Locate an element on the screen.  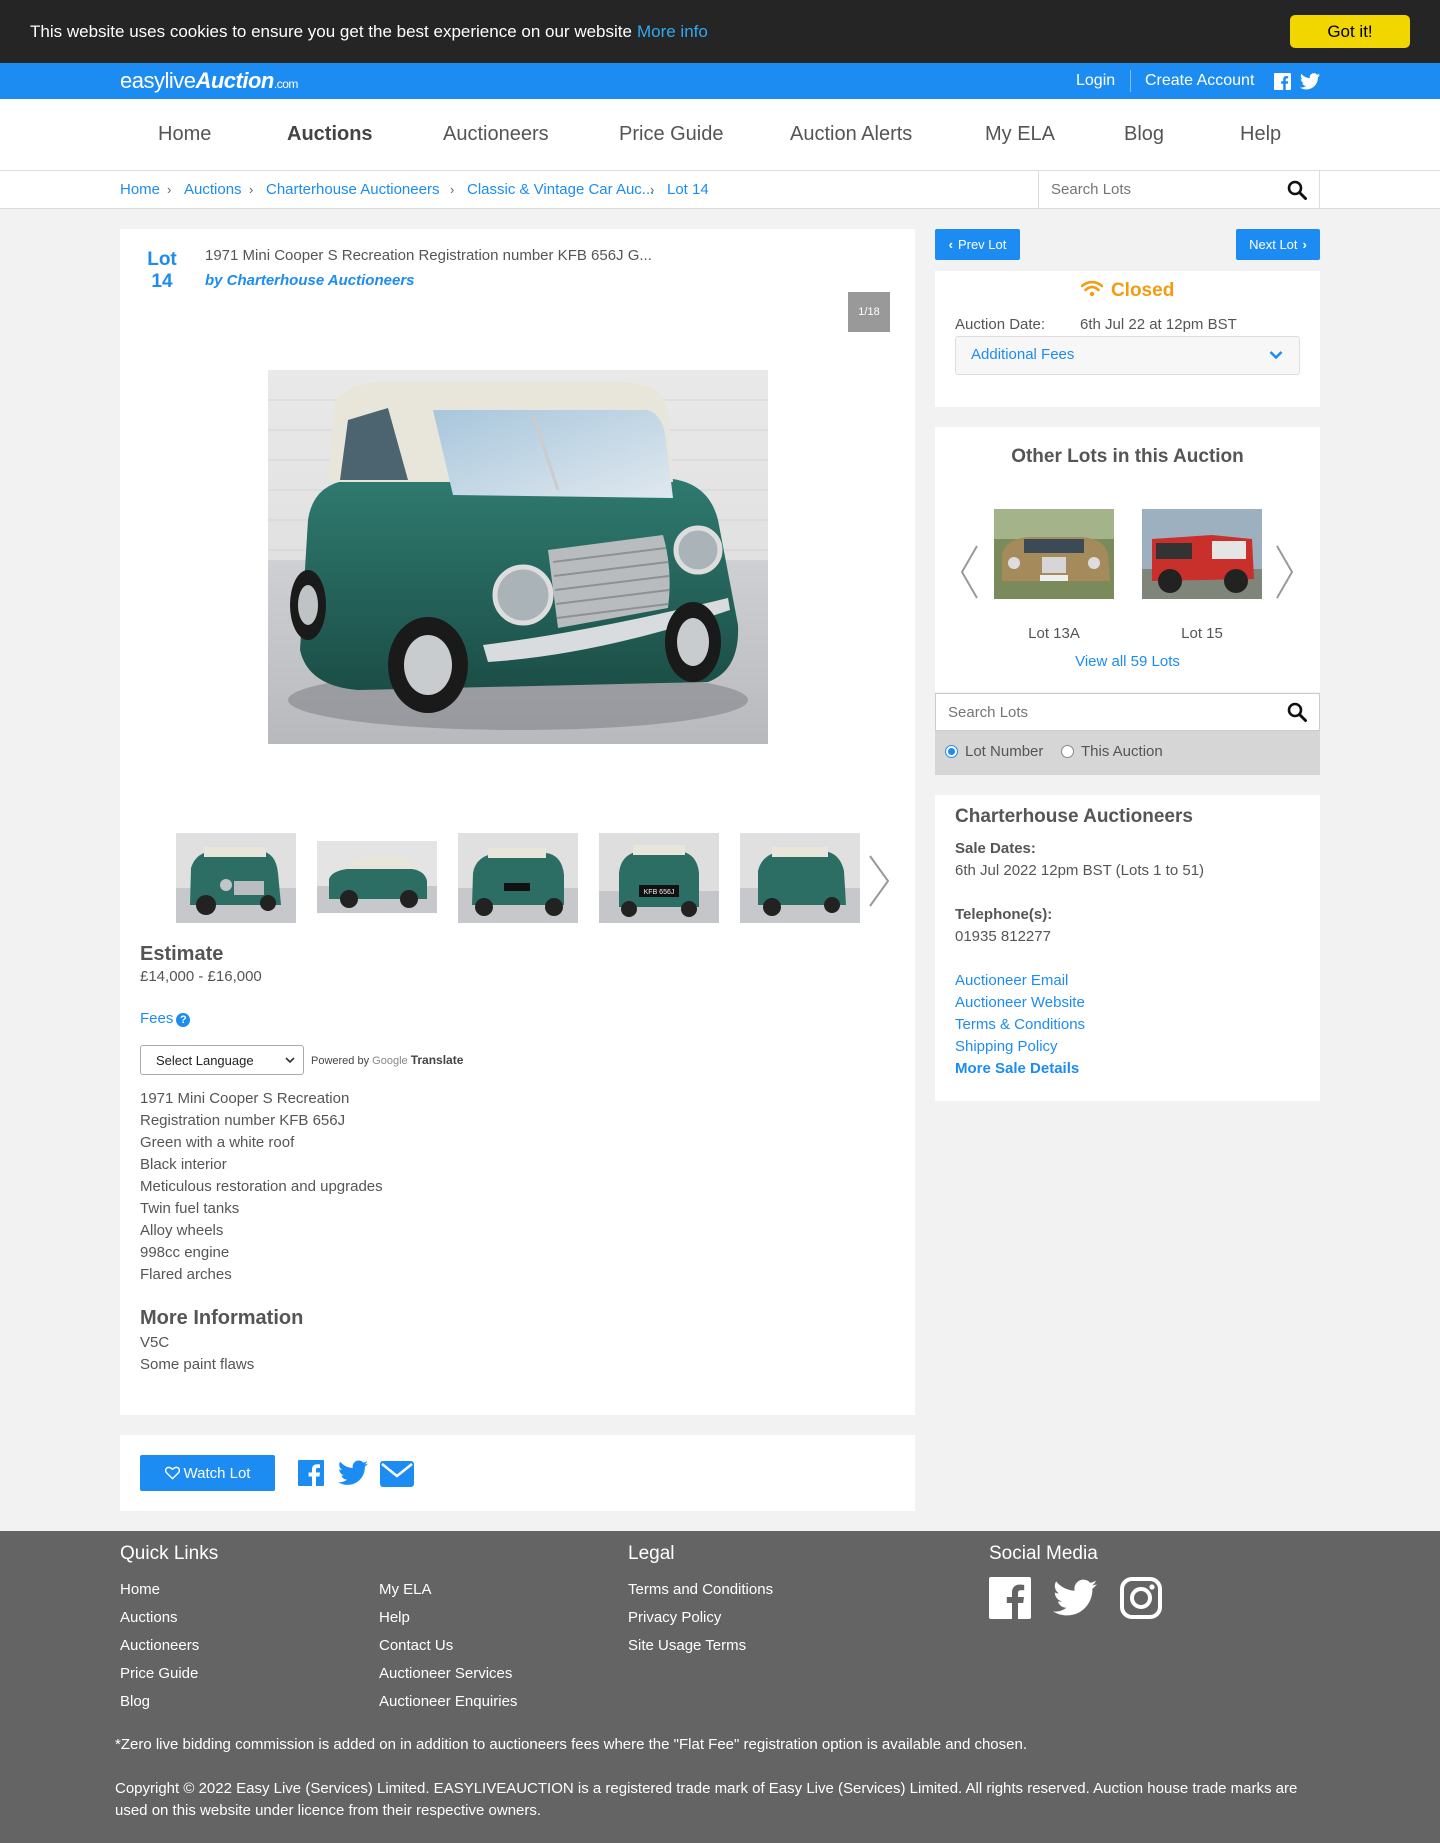
lot-number-value: 14 is located at coordinates (162, 281).